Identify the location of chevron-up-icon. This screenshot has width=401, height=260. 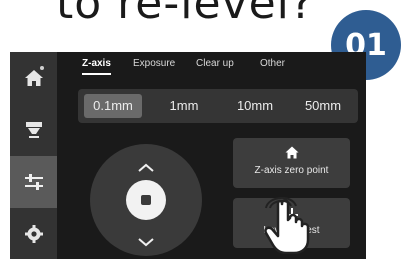
(146, 167).